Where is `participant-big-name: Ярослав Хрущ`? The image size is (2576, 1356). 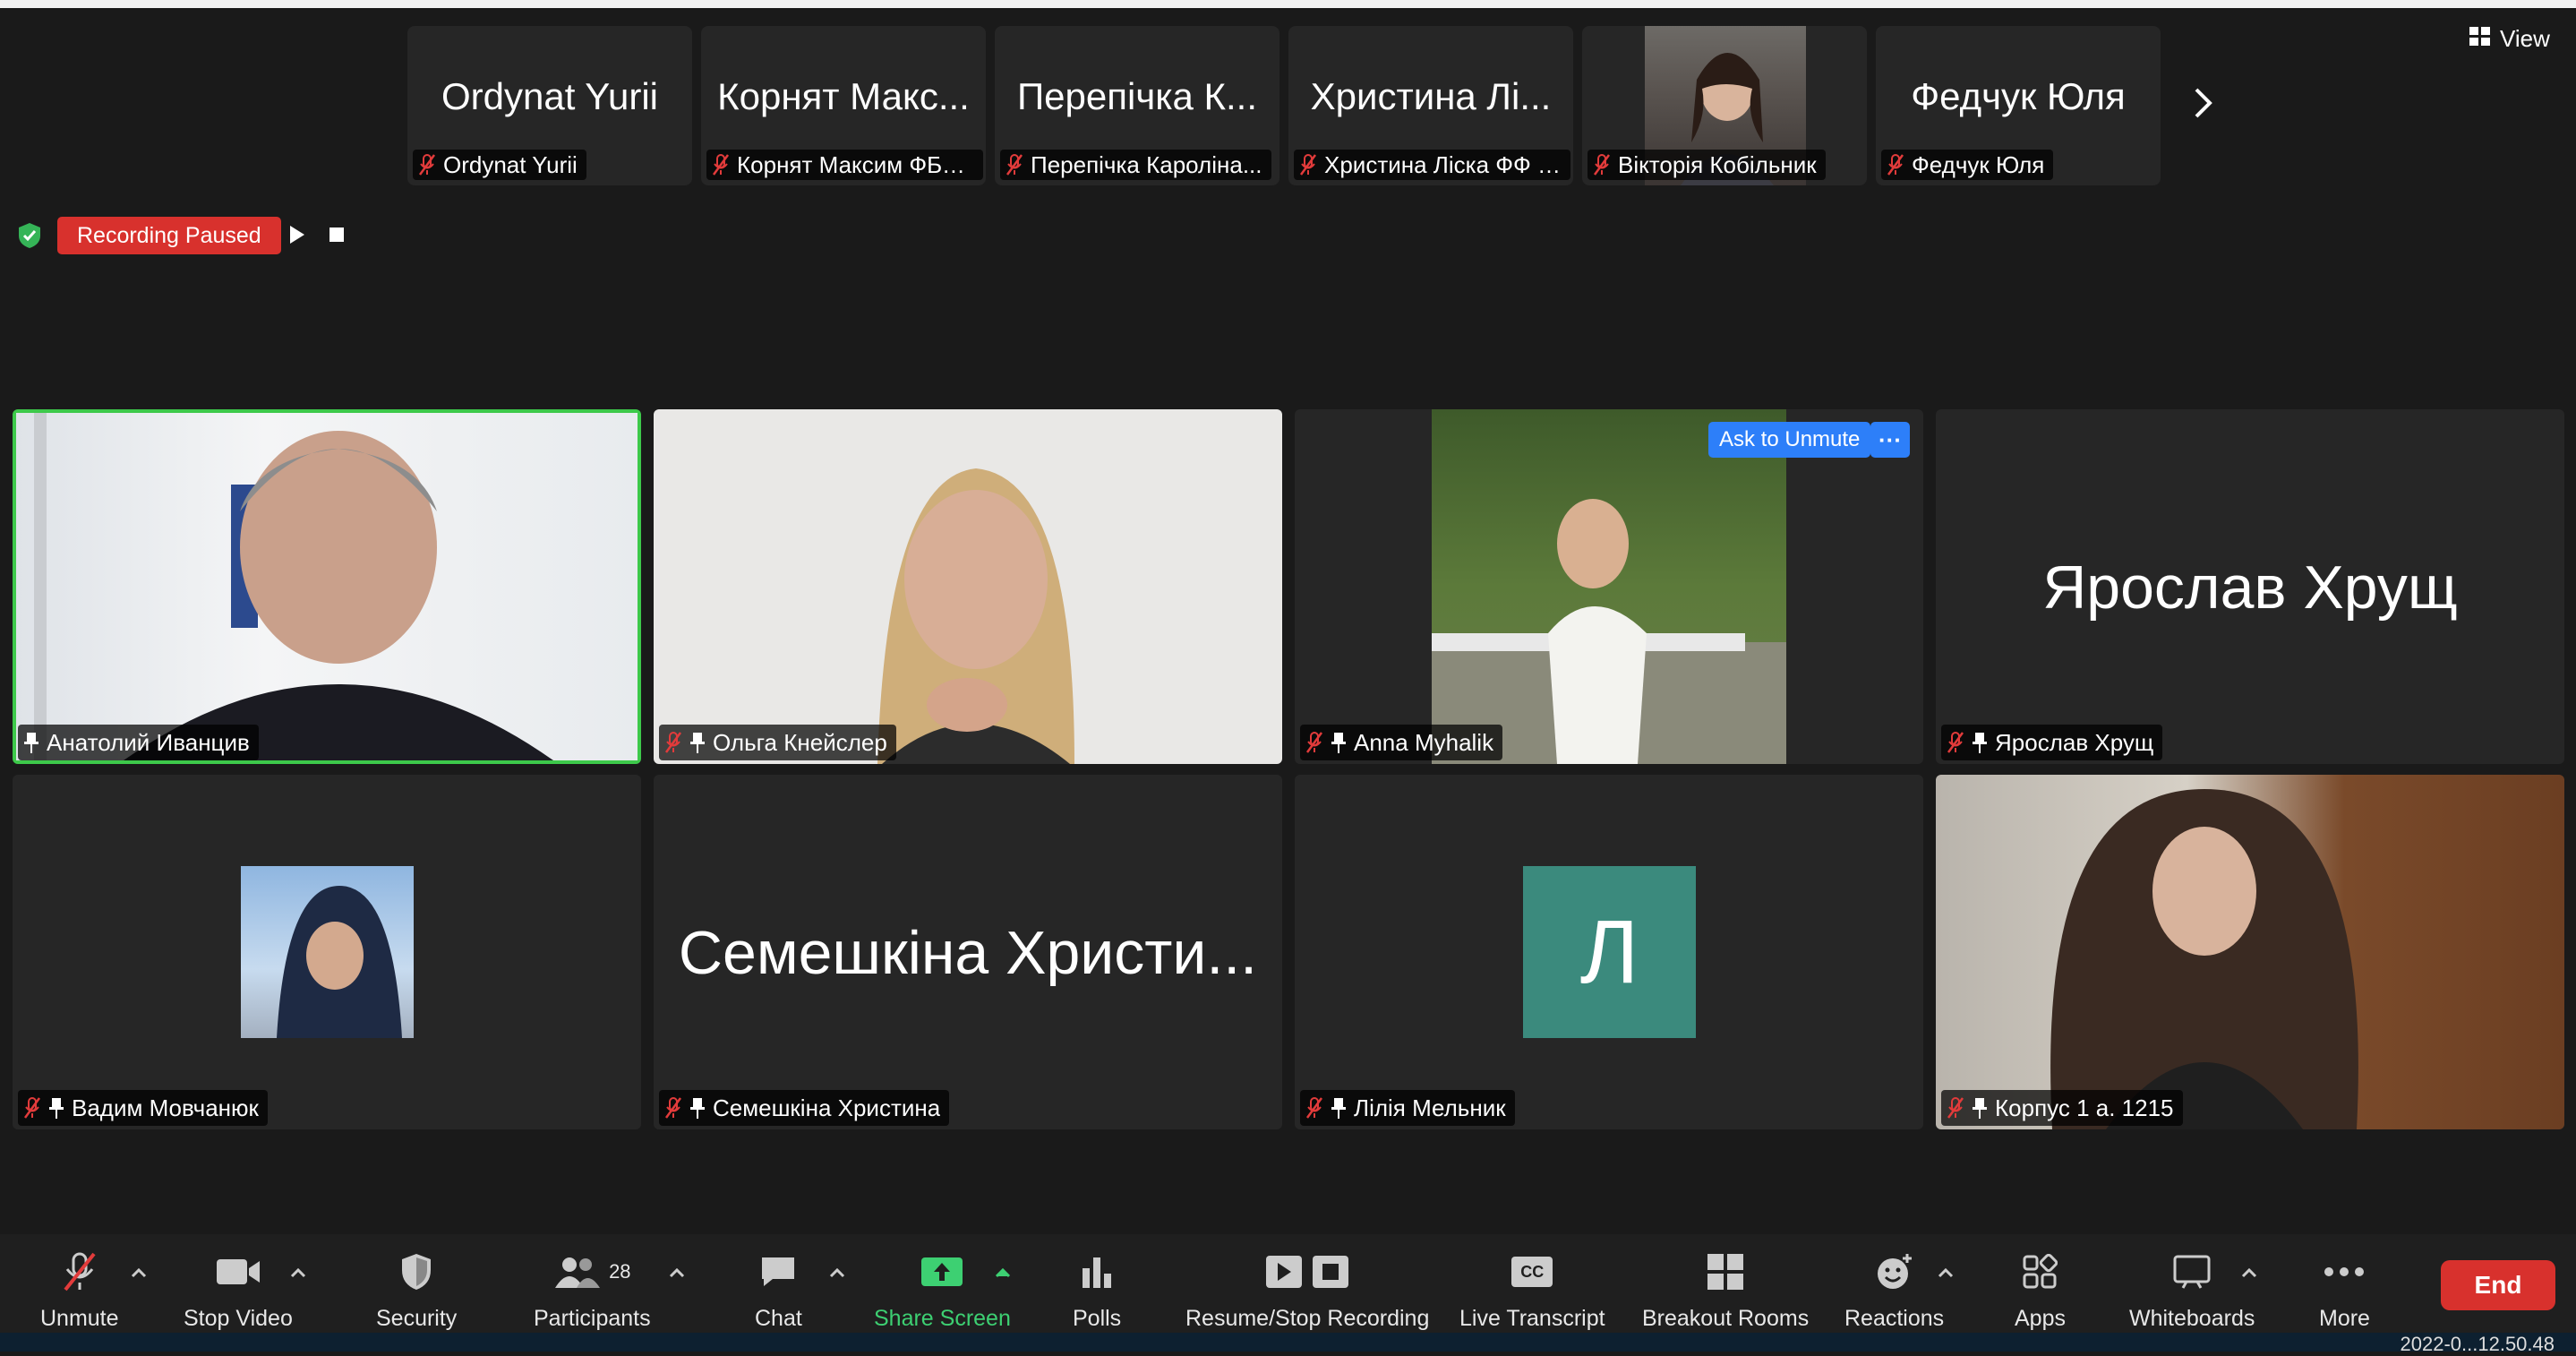 participant-big-name: Ярослав Хрущ is located at coordinates (2250, 588).